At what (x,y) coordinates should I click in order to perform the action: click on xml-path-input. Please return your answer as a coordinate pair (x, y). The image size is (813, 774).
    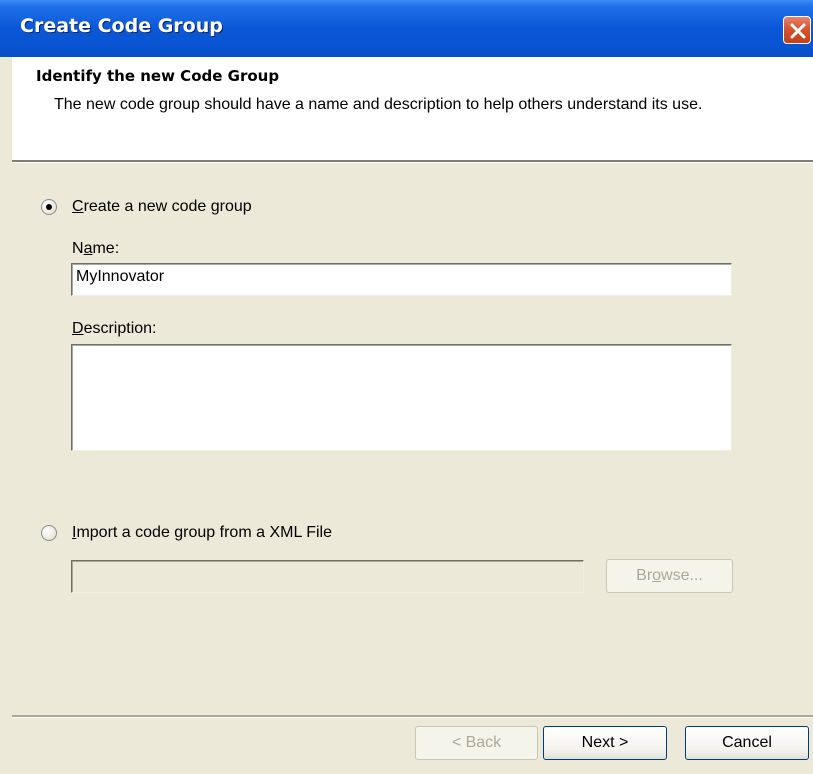
    Looking at the image, I should click on (327, 576).